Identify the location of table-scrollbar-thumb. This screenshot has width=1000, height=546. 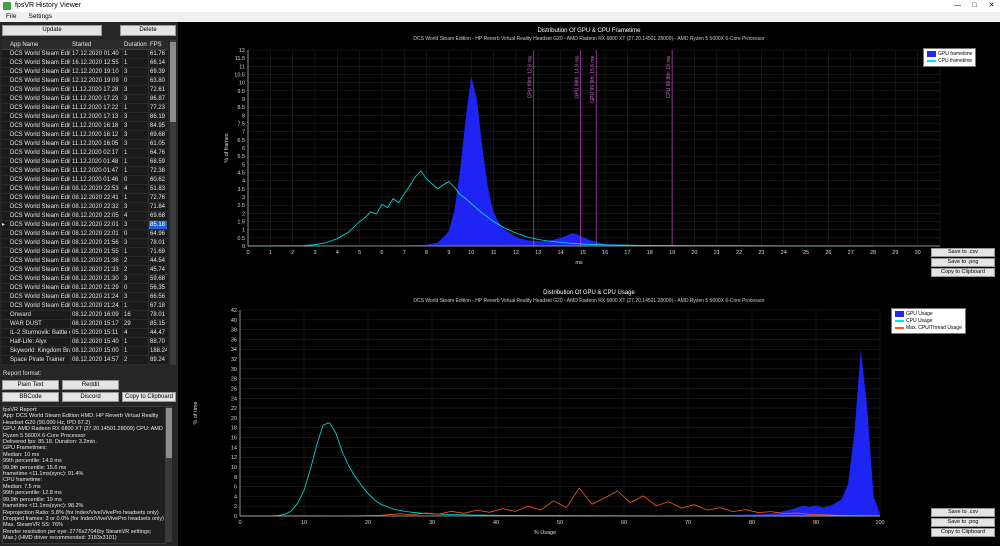
(173, 82).